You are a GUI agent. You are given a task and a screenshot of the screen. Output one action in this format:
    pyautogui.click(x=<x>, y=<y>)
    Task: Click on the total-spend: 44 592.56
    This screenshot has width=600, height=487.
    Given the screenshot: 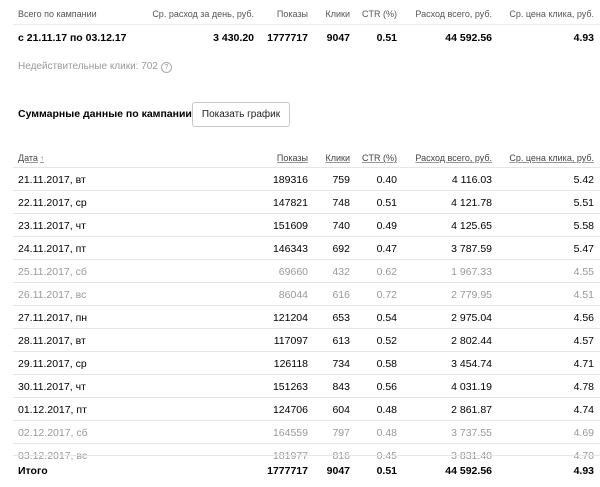 What is the action you would take?
    pyautogui.click(x=468, y=471)
    